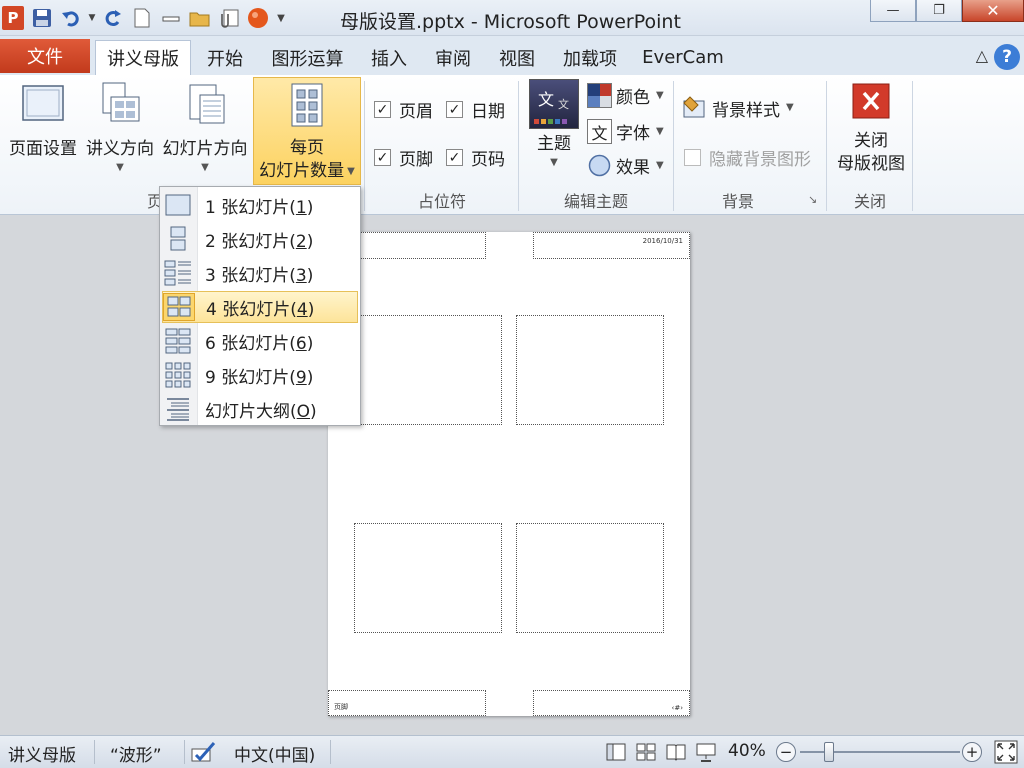 Image resolution: width=1024 pixels, height=768 pixels. I want to click on close-master-view-button: 关闭 母版视图, so click(871, 130).